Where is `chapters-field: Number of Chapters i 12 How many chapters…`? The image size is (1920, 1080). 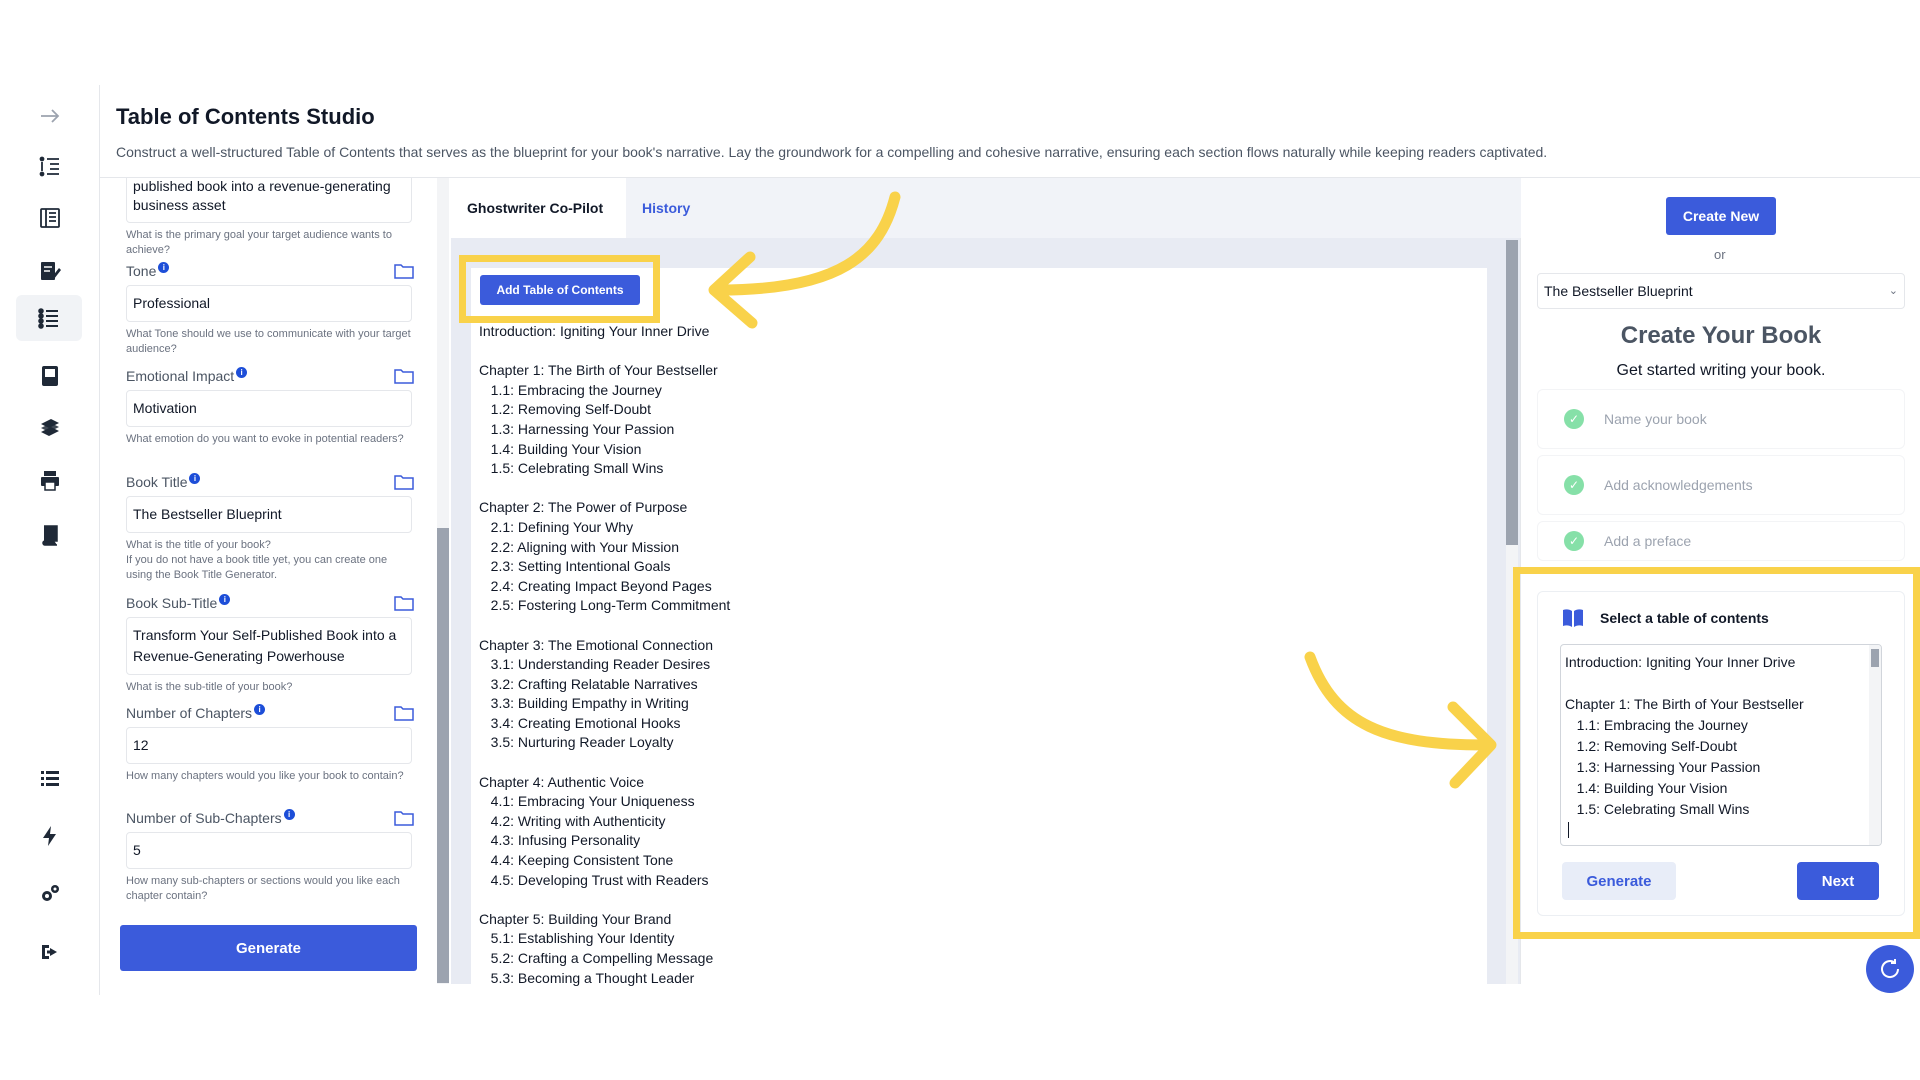 chapters-field: Number of Chapters i 12 How many chapters… is located at coordinates (270, 743).